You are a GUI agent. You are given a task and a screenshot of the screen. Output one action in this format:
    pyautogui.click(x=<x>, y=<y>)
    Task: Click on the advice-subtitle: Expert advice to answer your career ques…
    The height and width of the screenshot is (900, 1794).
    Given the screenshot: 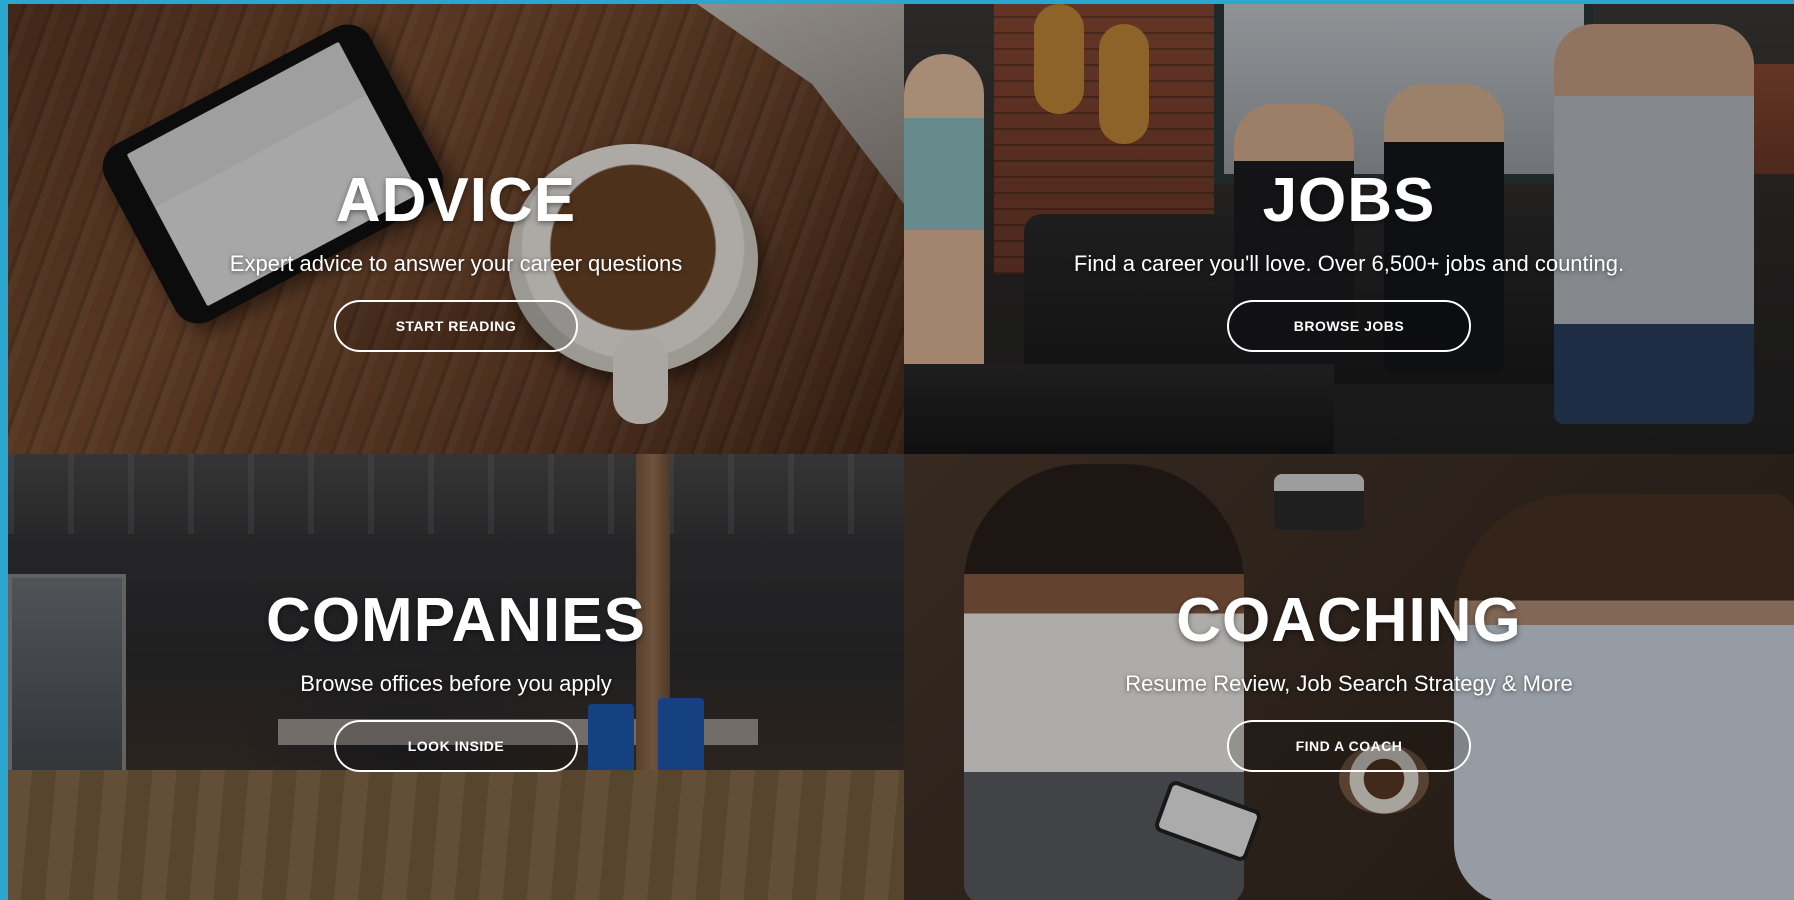 What is the action you would take?
    pyautogui.click(x=456, y=263)
    